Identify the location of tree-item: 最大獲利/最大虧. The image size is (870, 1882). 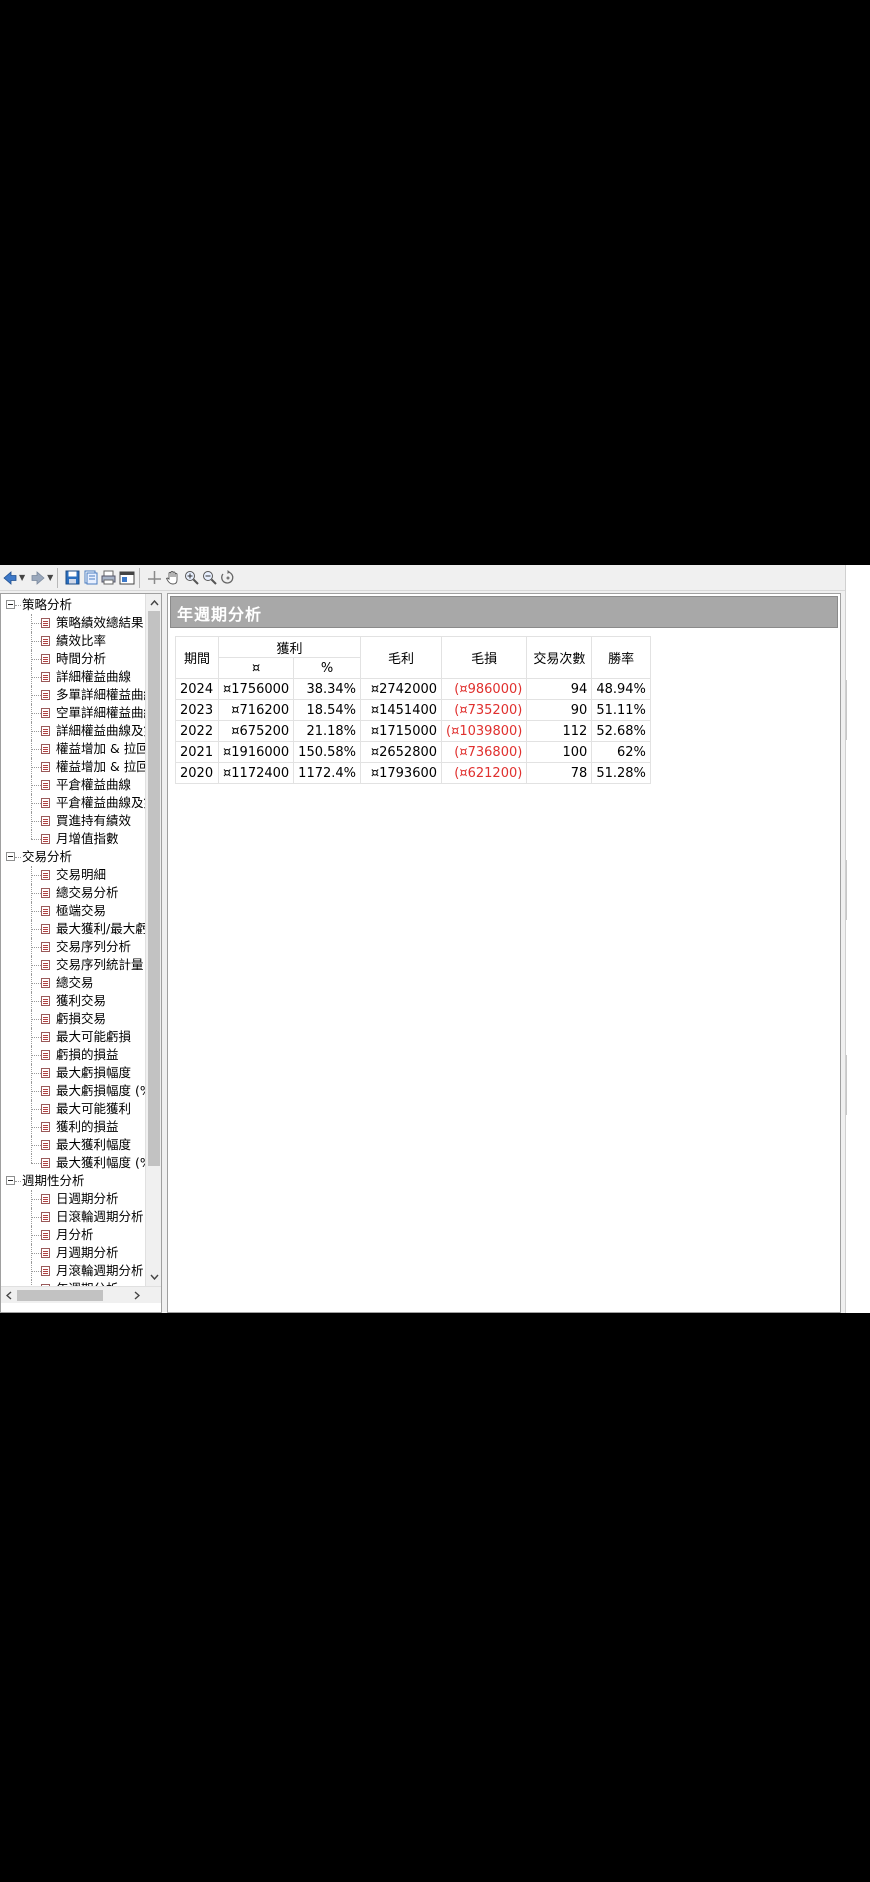
(73, 929).